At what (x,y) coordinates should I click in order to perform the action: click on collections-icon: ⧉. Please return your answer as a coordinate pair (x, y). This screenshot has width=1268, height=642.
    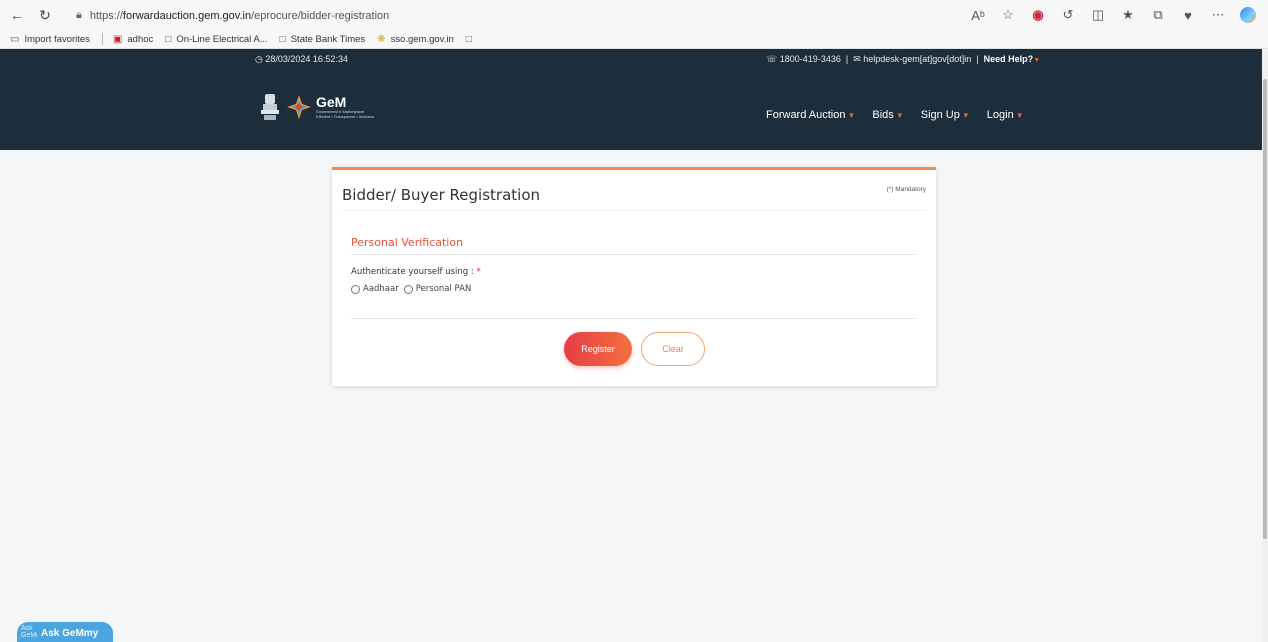
    Looking at the image, I should click on (1158, 15).